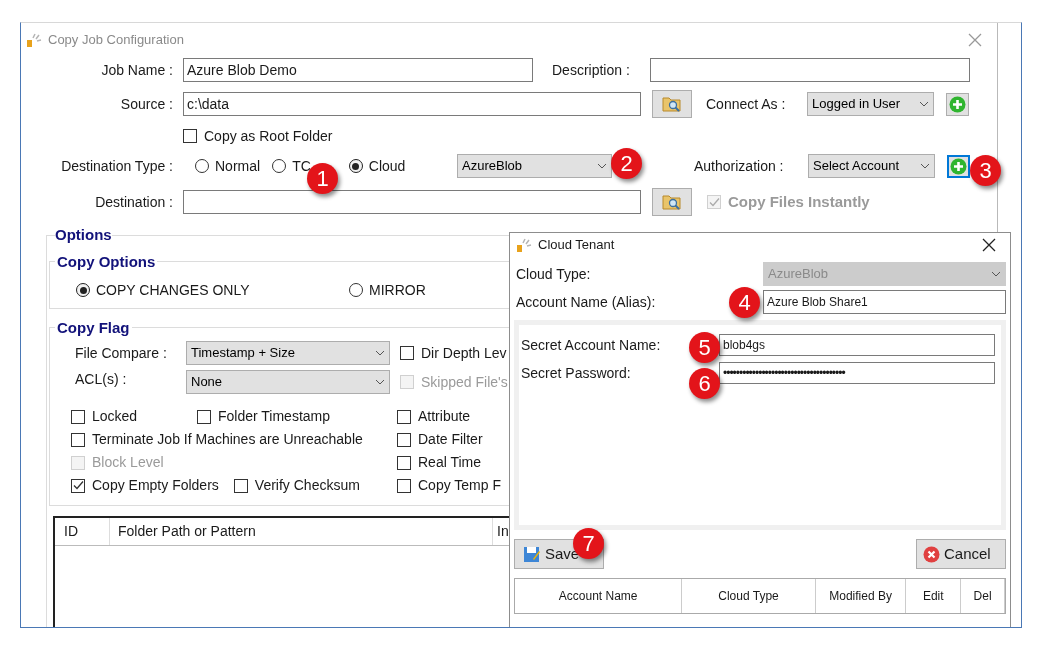  I want to click on checkbox-label: Copy Empty Folders, so click(155, 485).